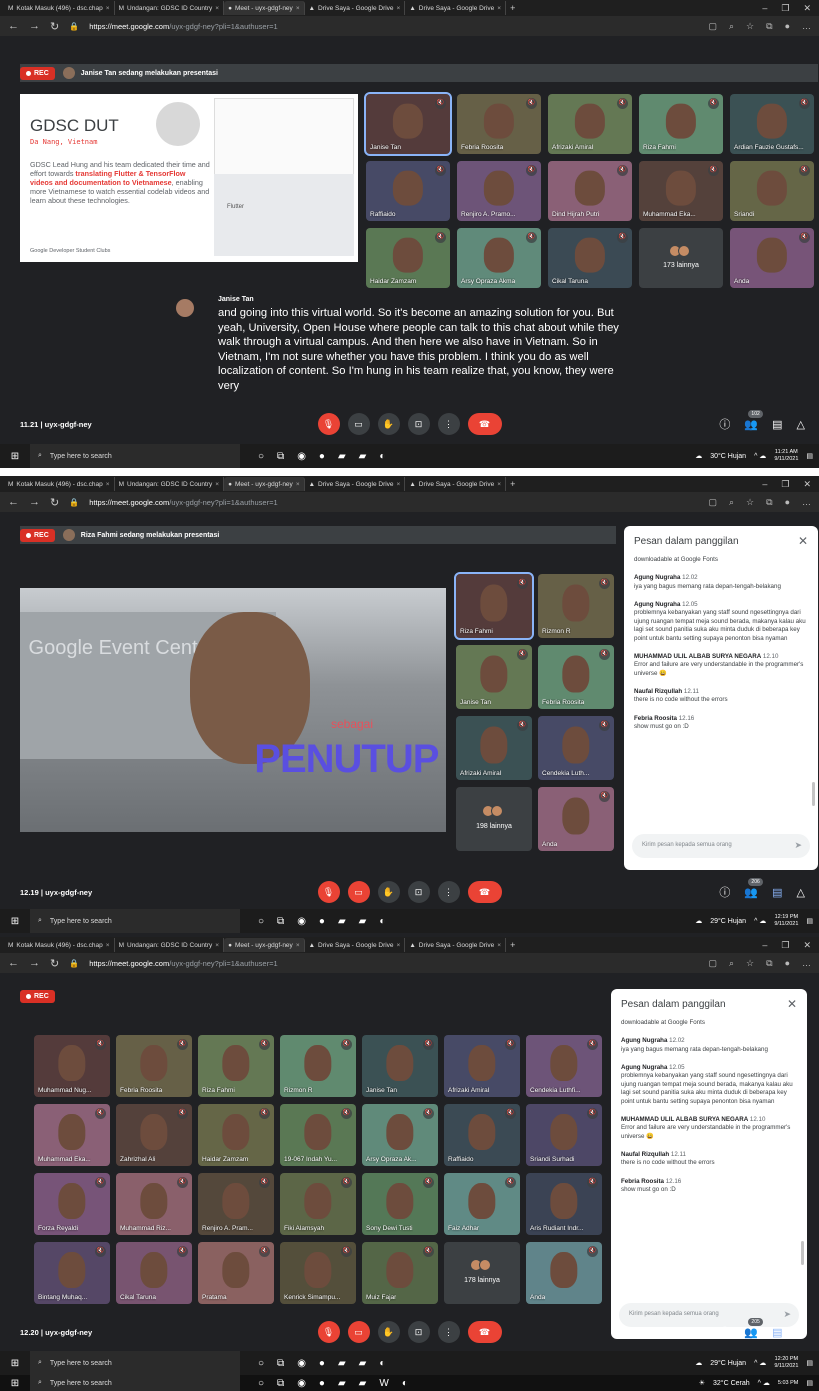  Describe the element at coordinates (564, 1135) in the screenshot. I see `participant-tile: 🔇 Sriandi Surhadi` at that location.